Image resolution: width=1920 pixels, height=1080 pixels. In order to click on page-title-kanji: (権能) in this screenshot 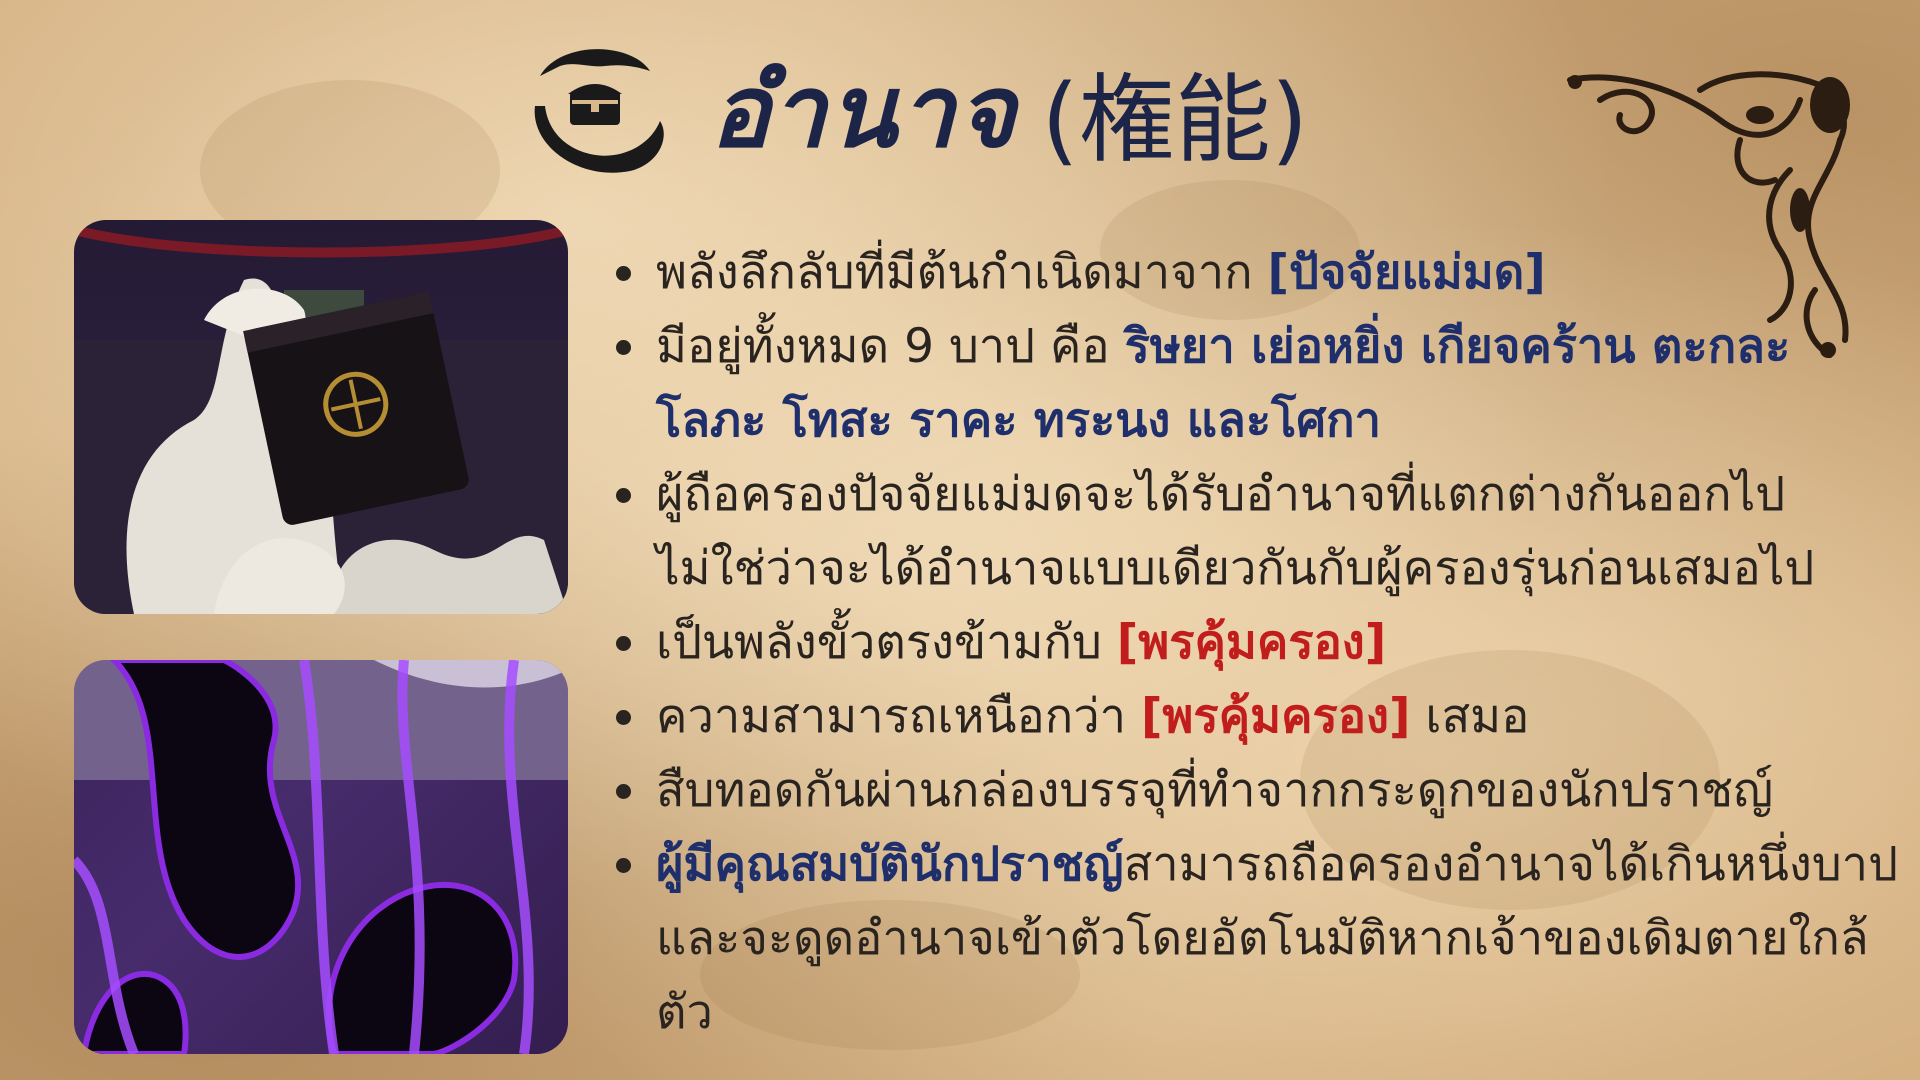, I will do `click(1175, 119)`.